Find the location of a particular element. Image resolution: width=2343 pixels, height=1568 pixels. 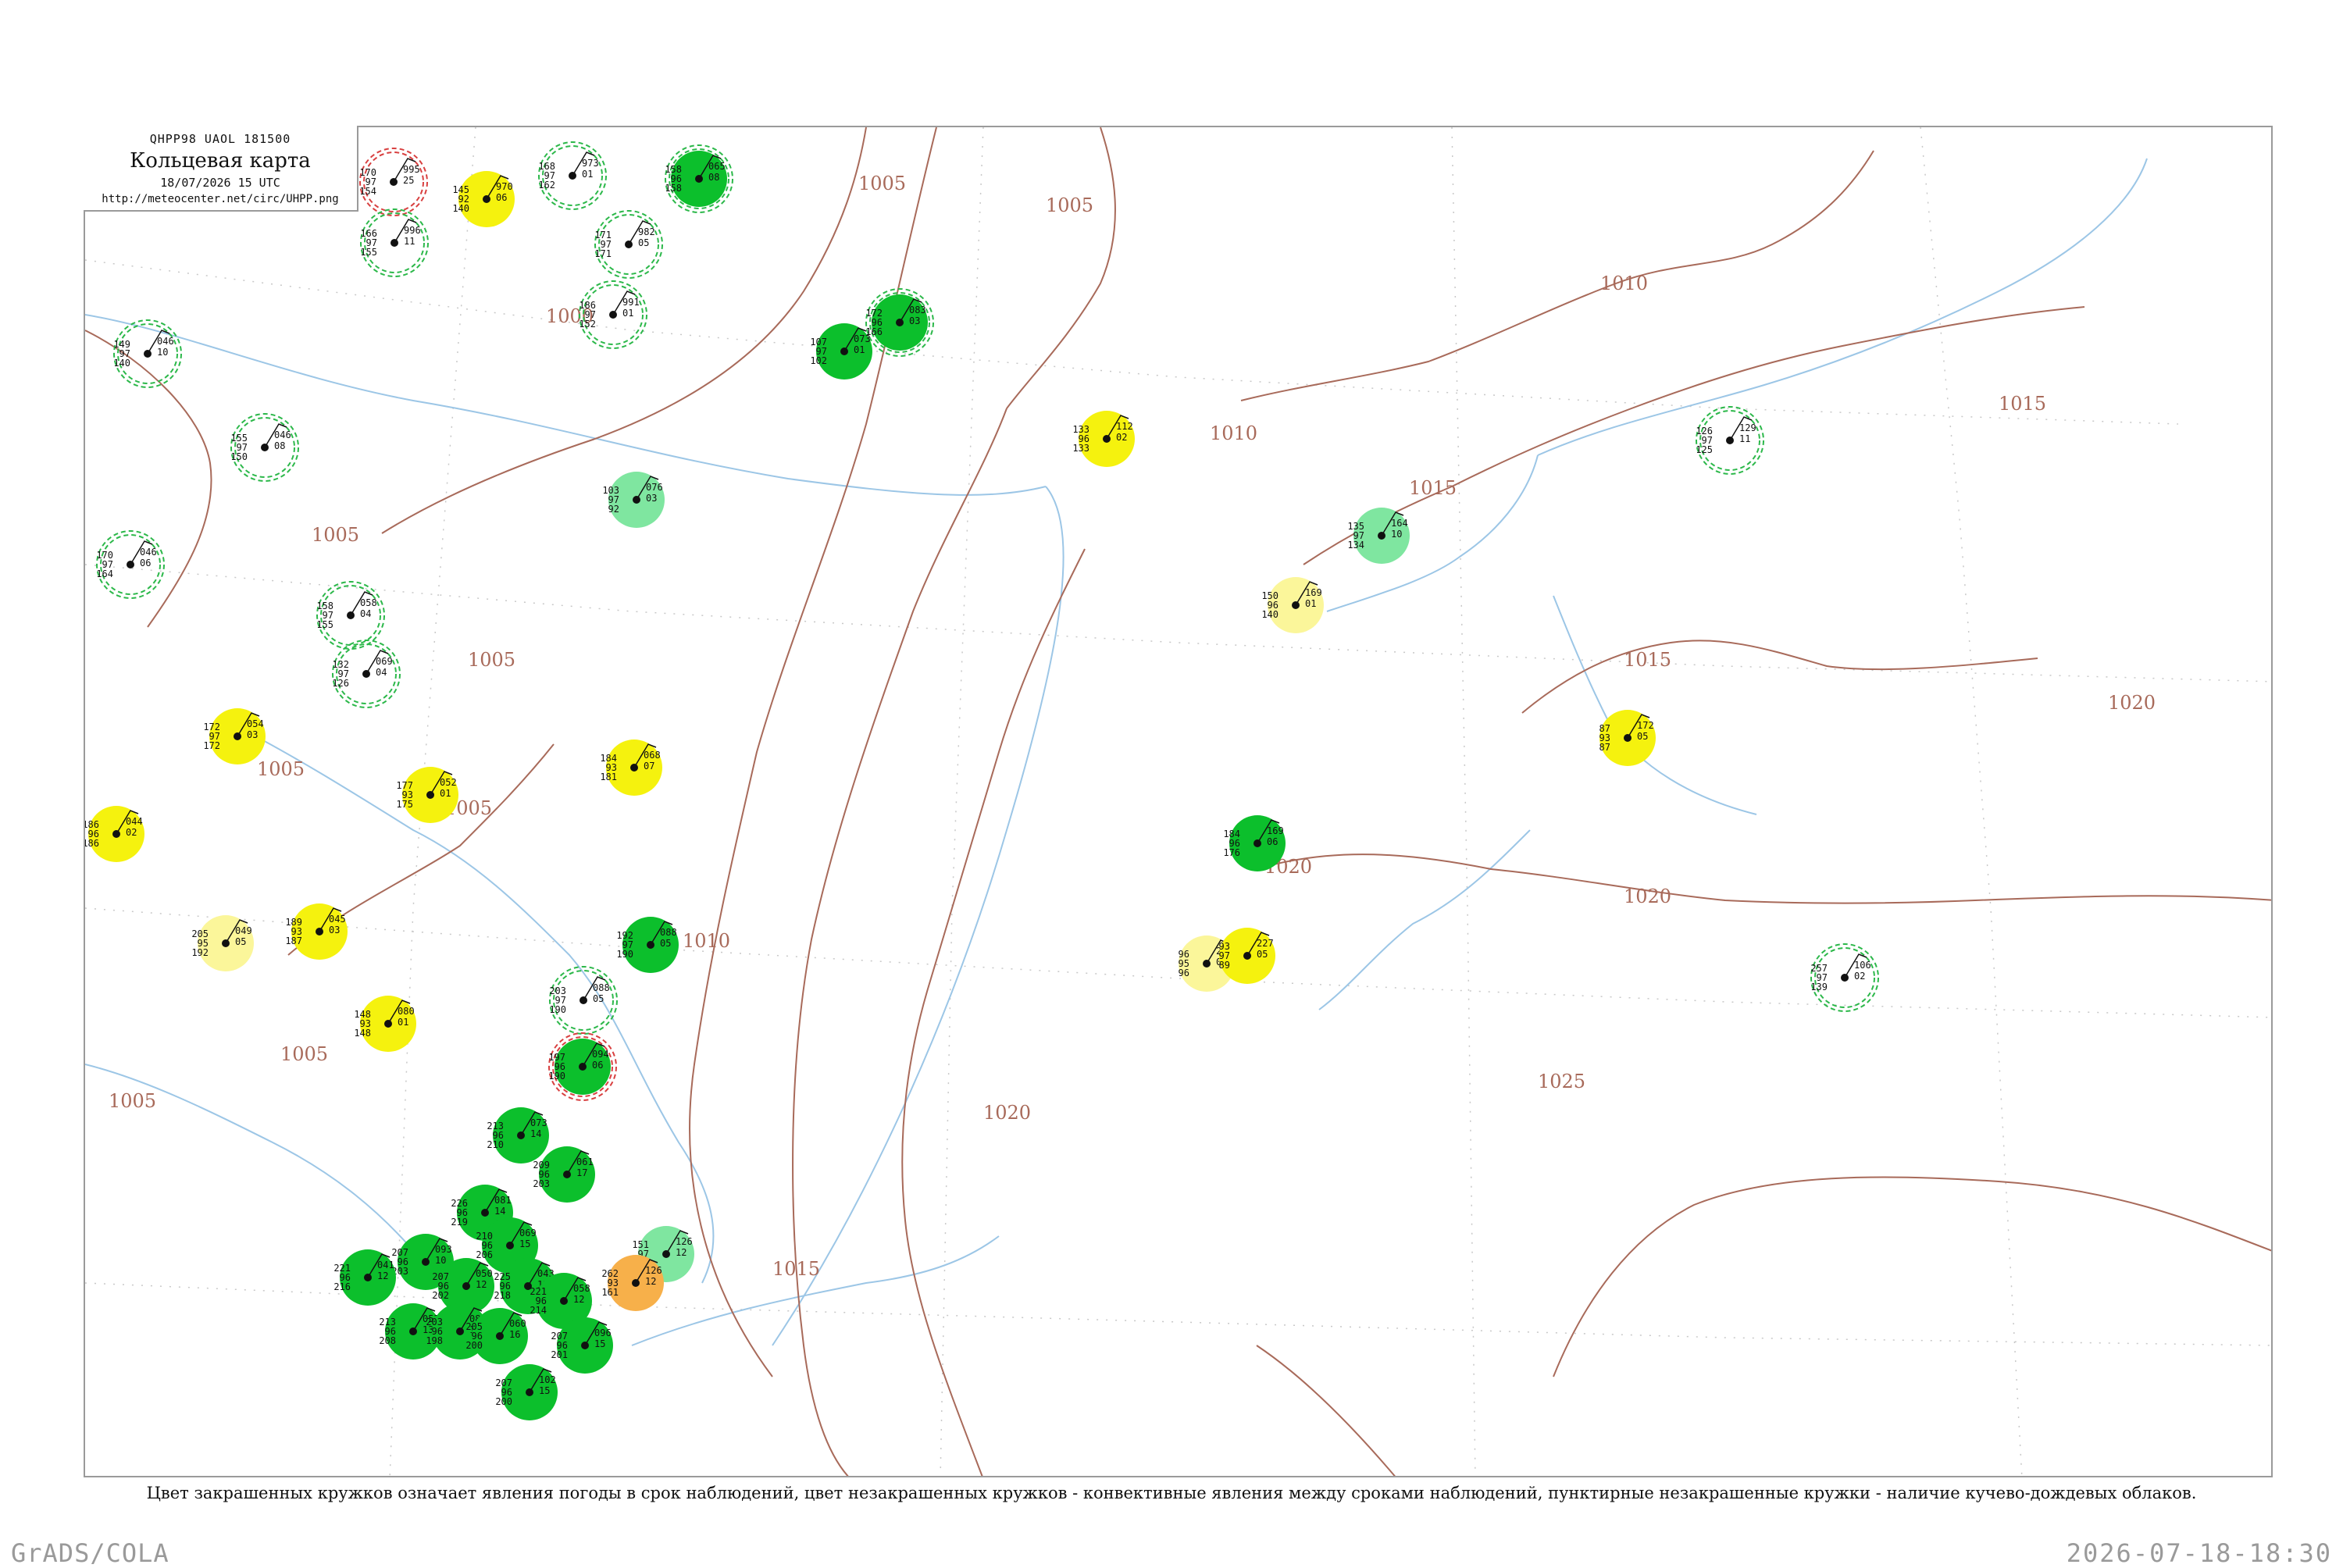

station-dewpoint: 200 is located at coordinates (503, 1401).